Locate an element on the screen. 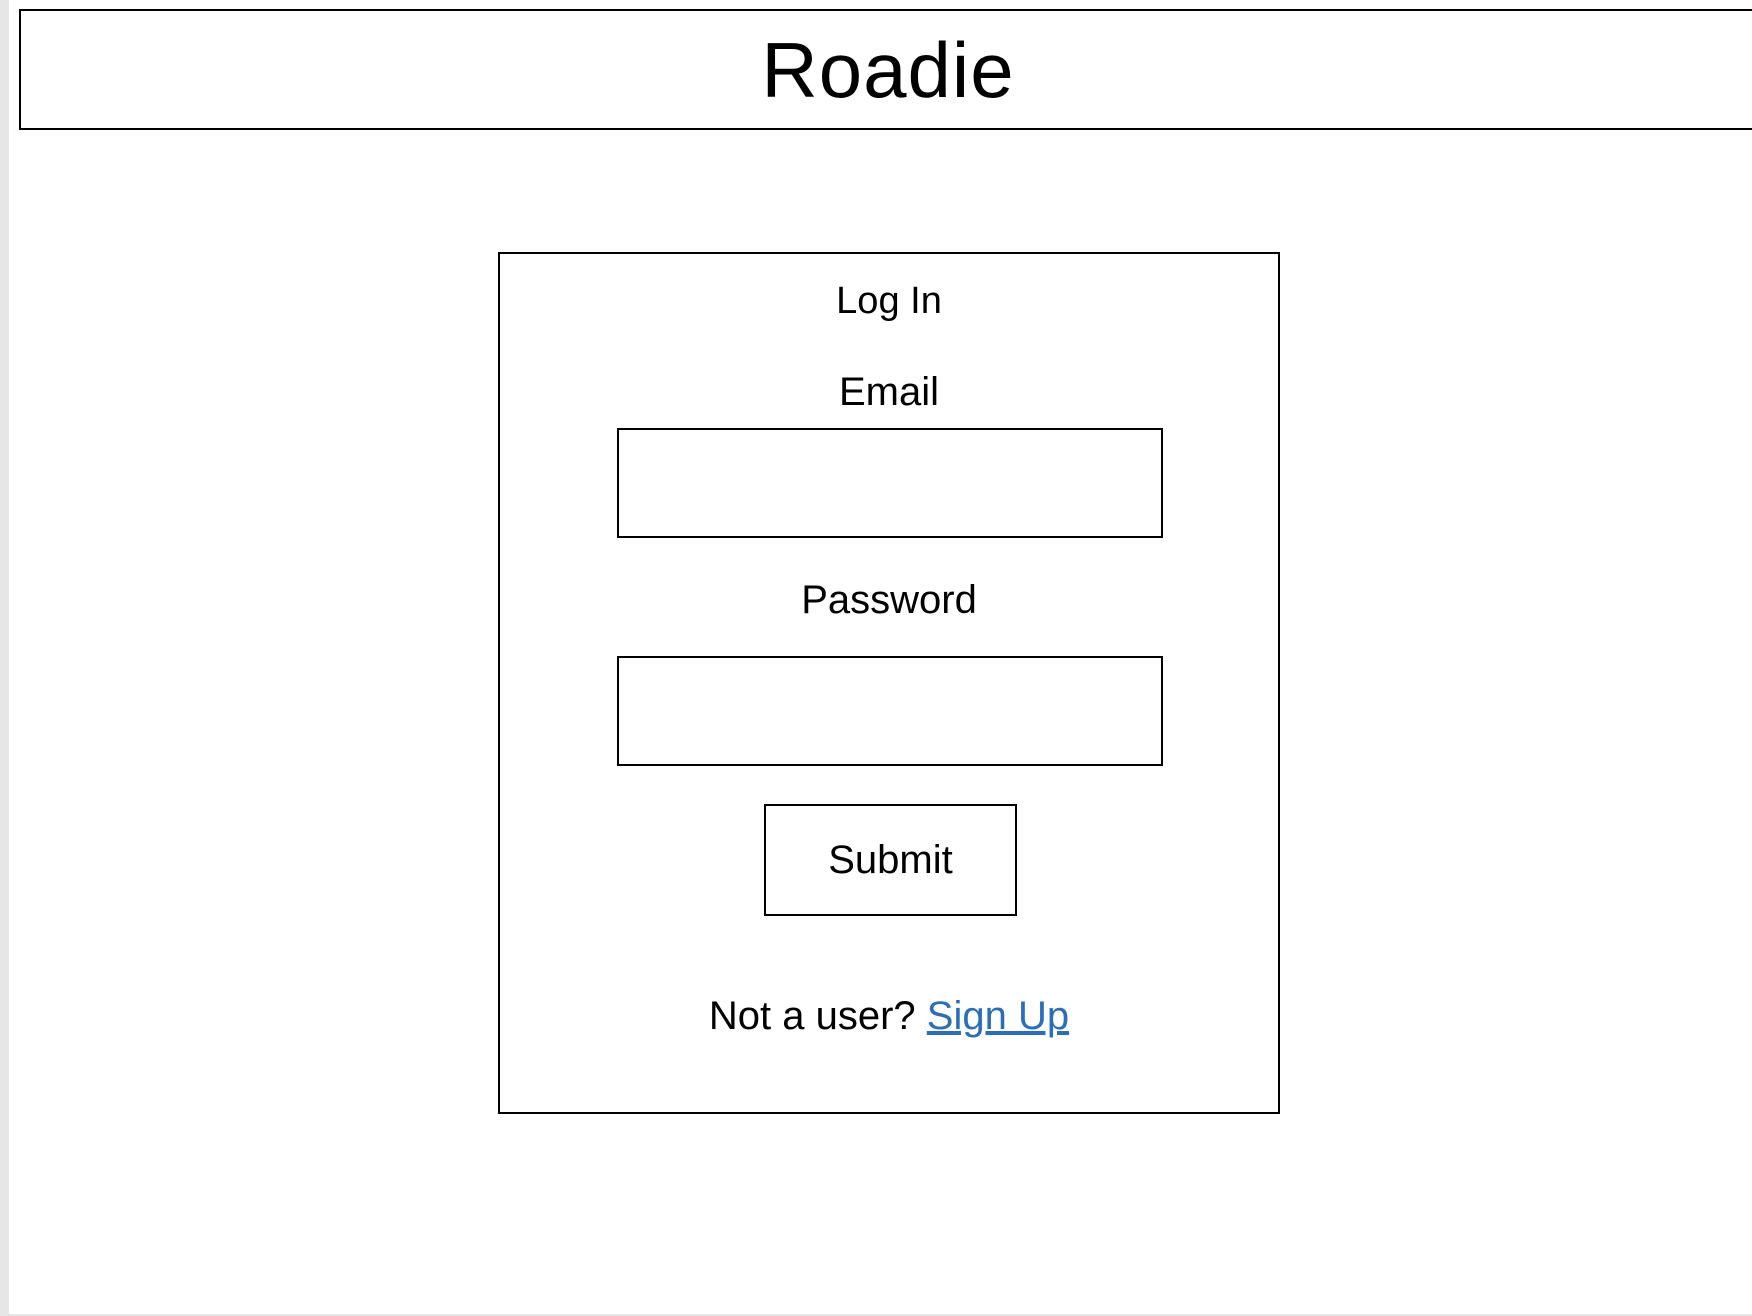 This screenshot has height=1316, width=1752. submit-button: Submit is located at coordinates (890, 860).